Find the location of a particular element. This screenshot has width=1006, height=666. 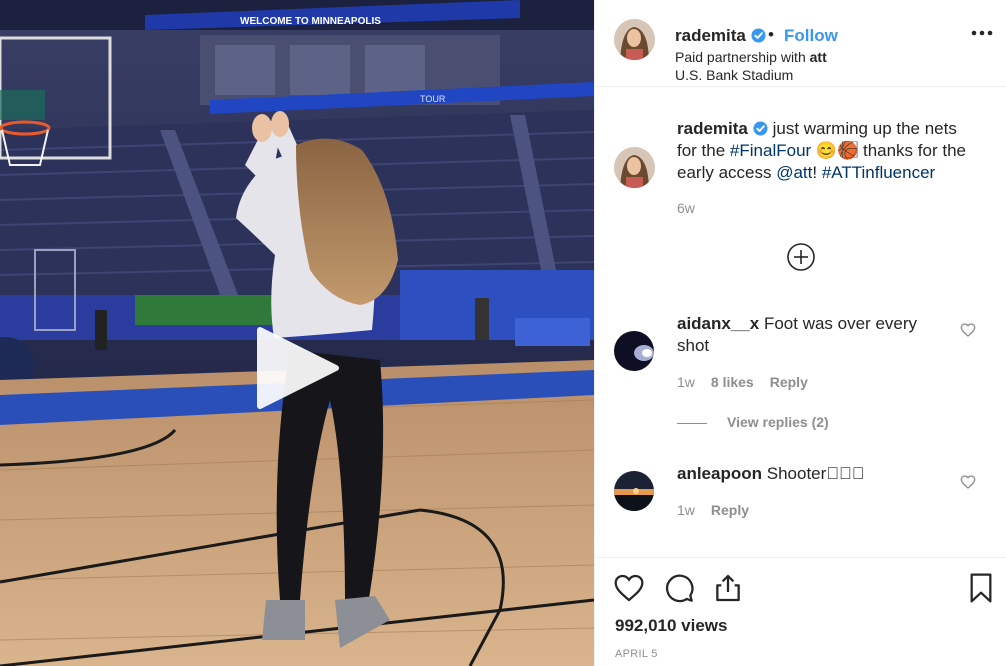

comment-anleapoon: anleapoon Shooter⃞⃞⃞ is located at coordinates (812, 474).